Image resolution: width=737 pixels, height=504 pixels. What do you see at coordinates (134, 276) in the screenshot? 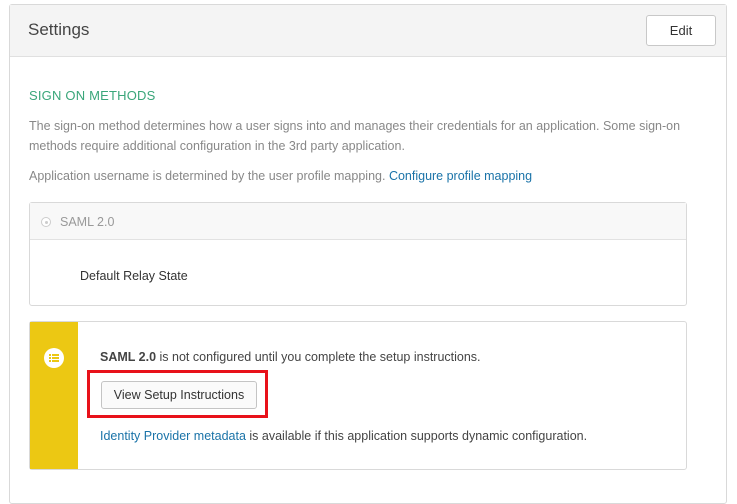
I see `default-relay-state-label: Default Relay State` at bounding box center [134, 276].